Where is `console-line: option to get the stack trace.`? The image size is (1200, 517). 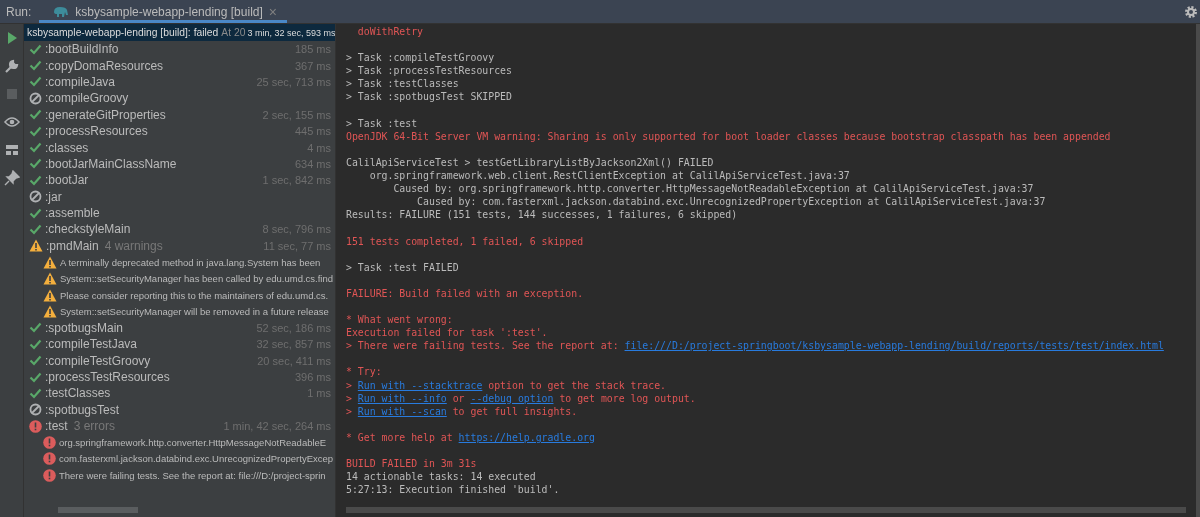
console-line: option to get the stack trace. is located at coordinates (577, 385).